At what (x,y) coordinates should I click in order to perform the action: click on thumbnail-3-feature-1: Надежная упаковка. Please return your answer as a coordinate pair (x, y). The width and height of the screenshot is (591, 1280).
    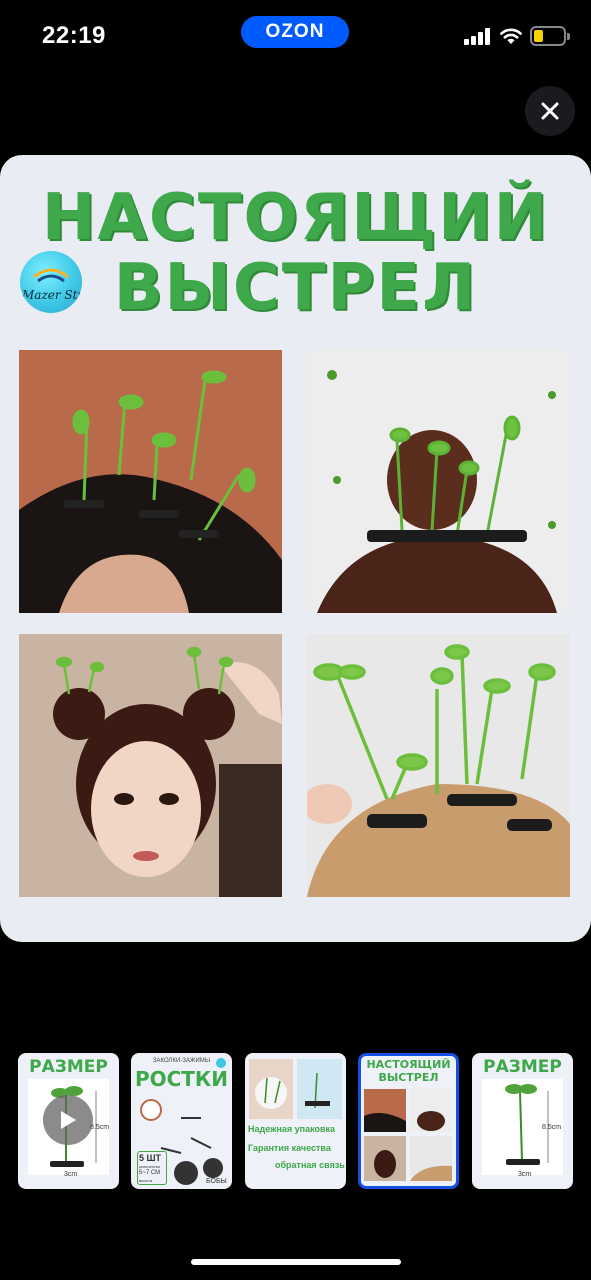
    Looking at the image, I should click on (292, 1129).